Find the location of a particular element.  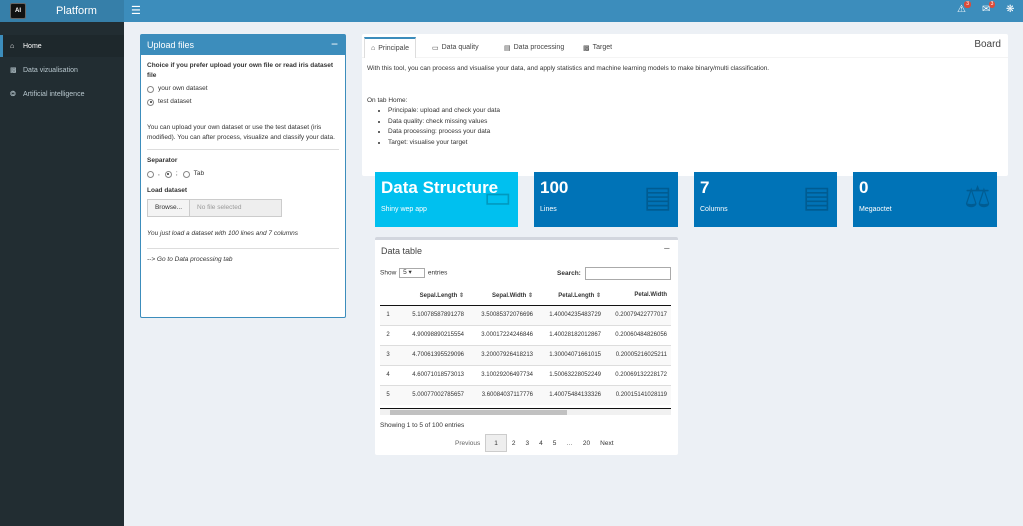

file-name-field: No file selected is located at coordinates (236, 208).